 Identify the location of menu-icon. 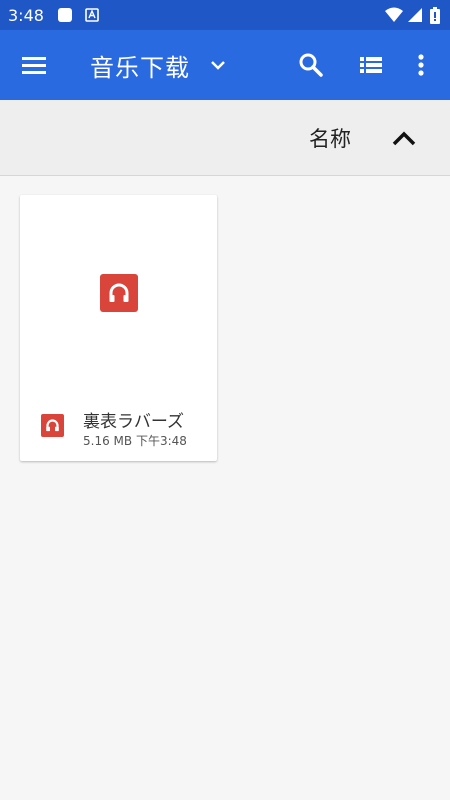
(34, 65).